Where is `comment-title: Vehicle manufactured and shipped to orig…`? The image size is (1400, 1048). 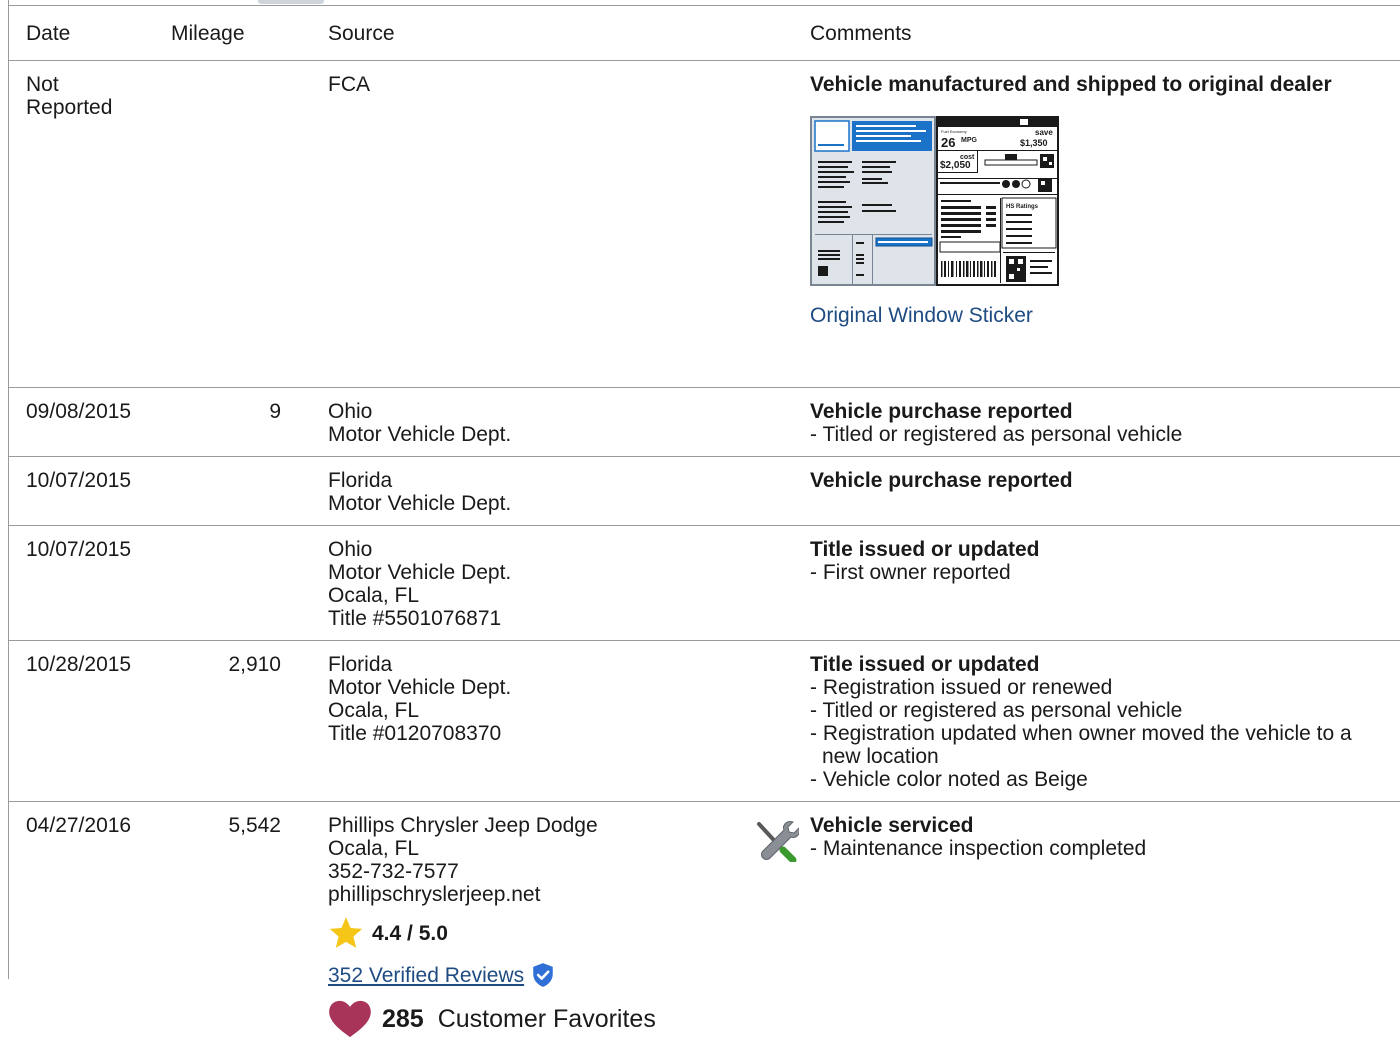
comment-title: Vehicle manufactured and shipped to orig… is located at coordinates (1101, 84).